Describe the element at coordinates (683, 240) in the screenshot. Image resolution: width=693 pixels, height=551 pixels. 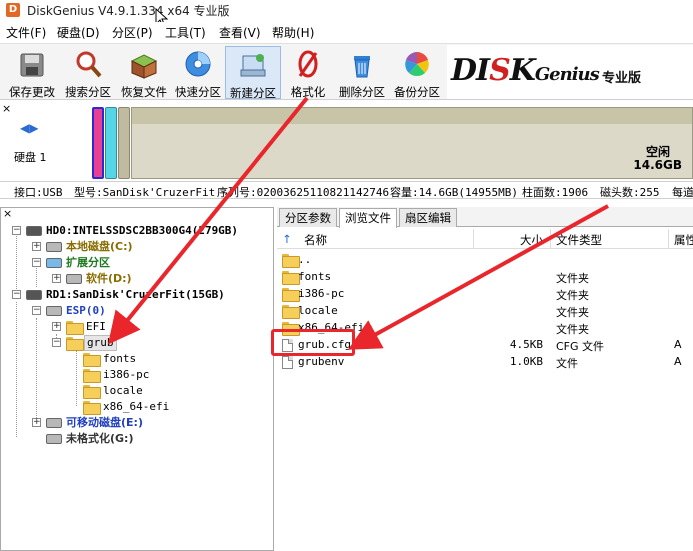
I see `column-attr: 属性` at that location.